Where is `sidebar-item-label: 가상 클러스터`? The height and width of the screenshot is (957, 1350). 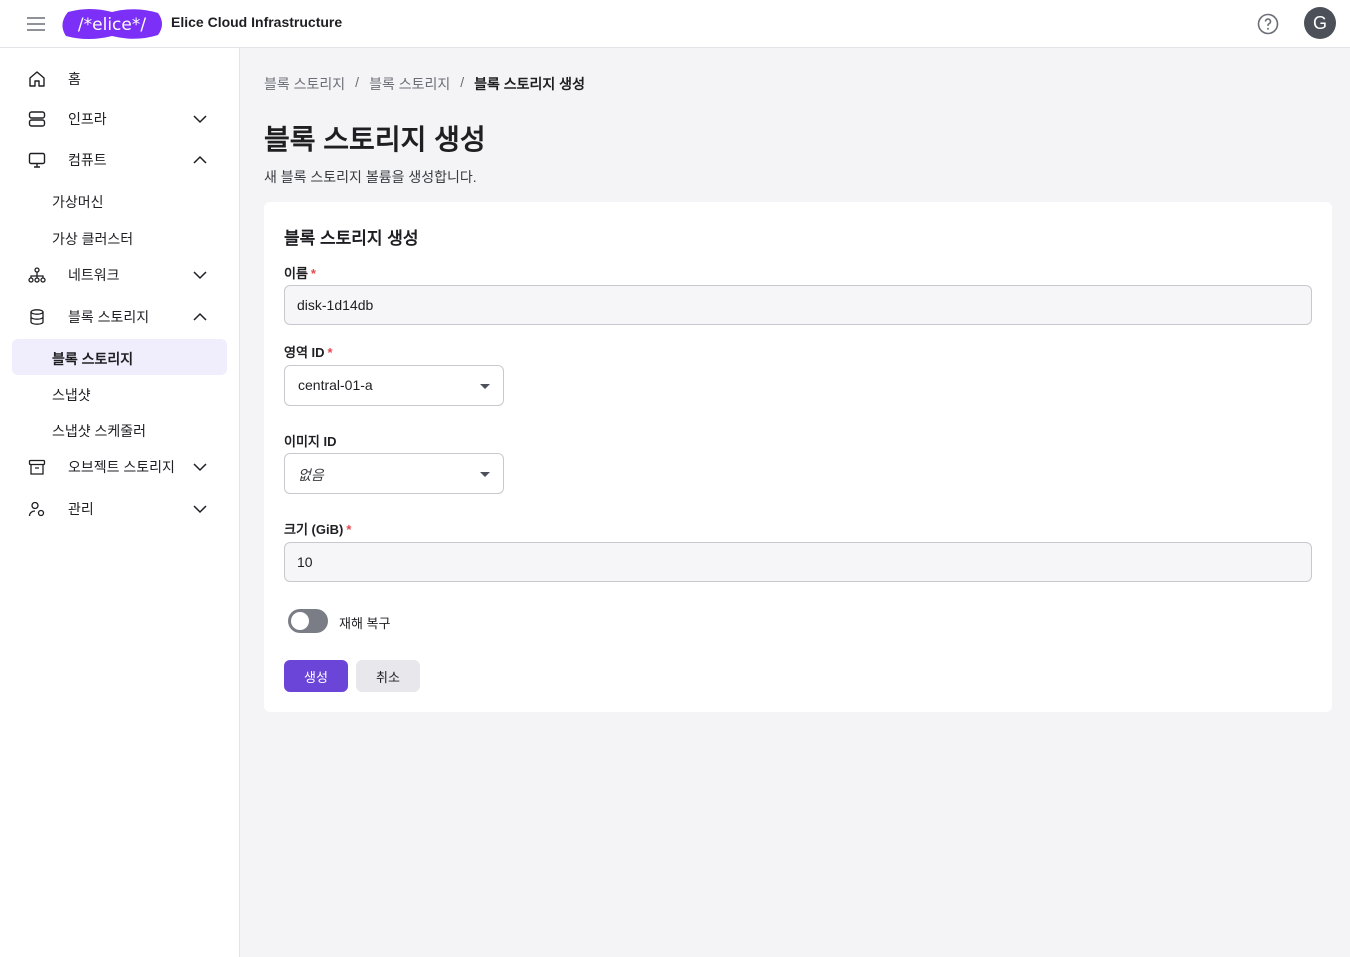 sidebar-item-label: 가상 클러스터 is located at coordinates (93, 239).